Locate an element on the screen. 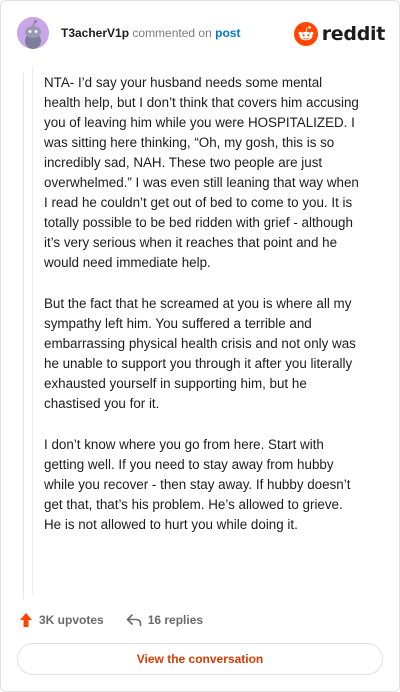  reply-arrow-icon is located at coordinates (133, 620).